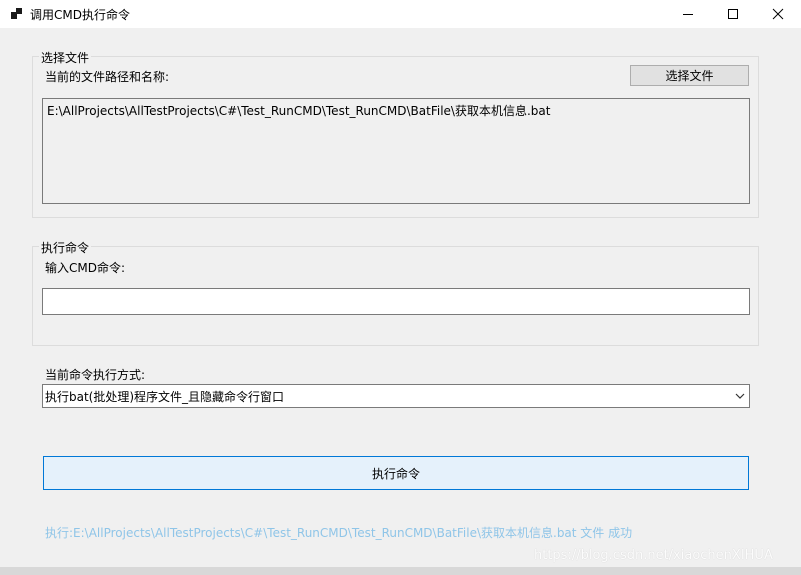 This screenshot has height=575, width=801. Describe the element at coordinates (740, 396) in the screenshot. I see `chevron-down-icon` at that location.